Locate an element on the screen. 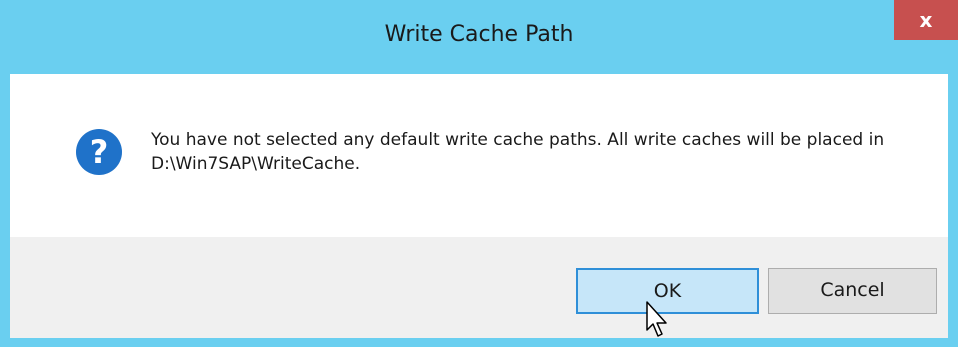 The height and width of the screenshot is (347, 958). dialog-title: Write Cache Path is located at coordinates (479, 34).